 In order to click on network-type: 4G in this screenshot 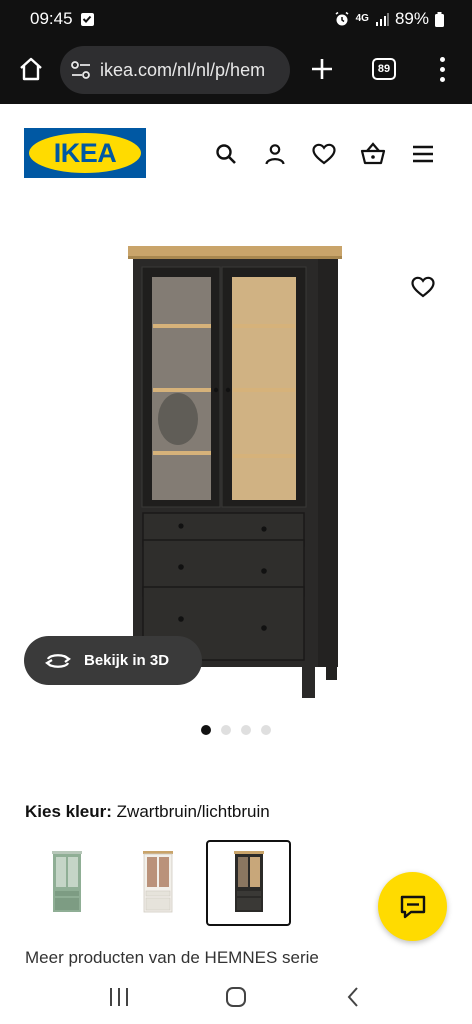, I will do `click(362, 18)`.